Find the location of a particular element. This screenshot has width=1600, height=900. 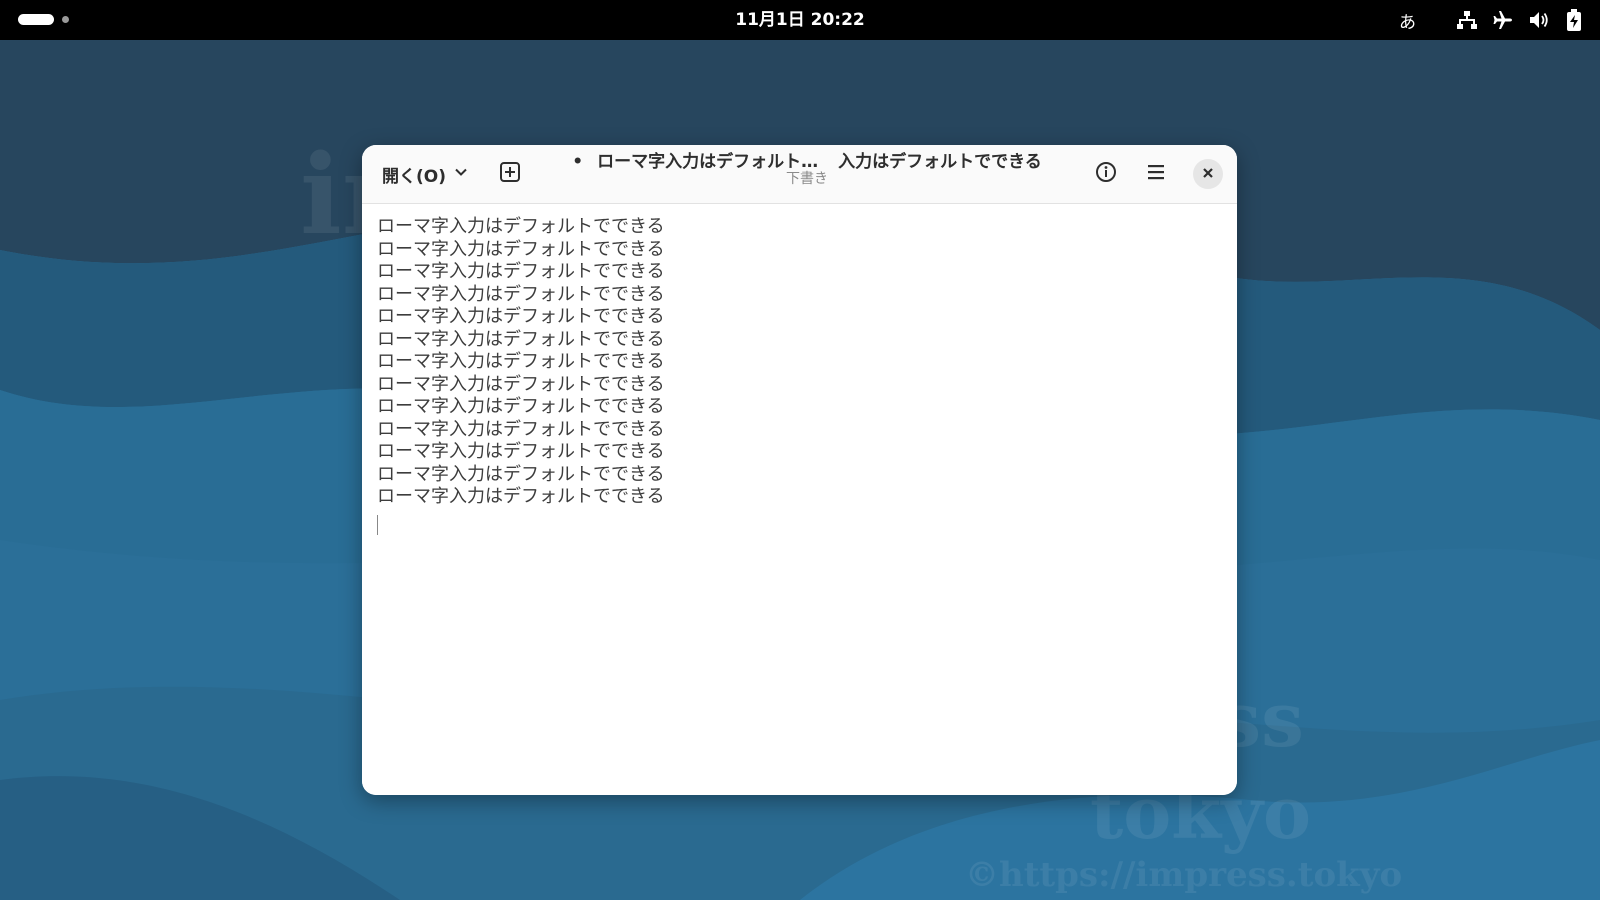

top-bar: 11月1日 20:22 あ is located at coordinates (800, 20).